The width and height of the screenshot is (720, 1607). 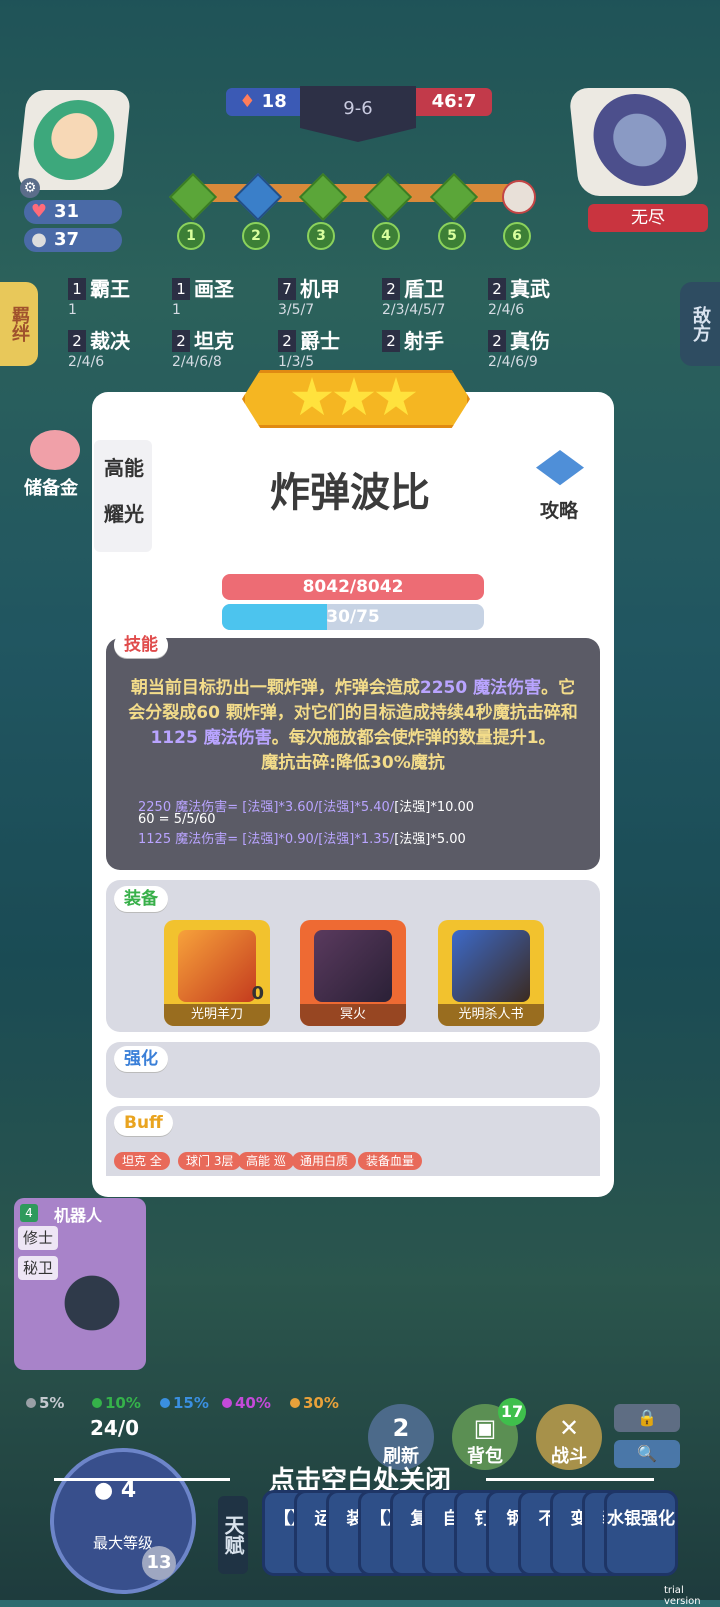 I want to click on stage-number: 3, so click(x=321, y=236).